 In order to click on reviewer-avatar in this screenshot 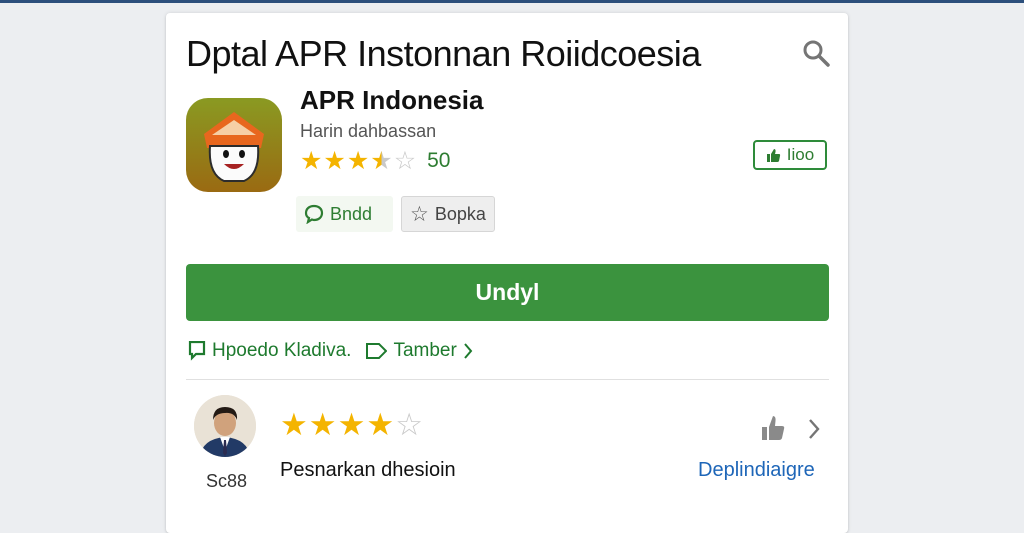, I will do `click(225, 426)`.